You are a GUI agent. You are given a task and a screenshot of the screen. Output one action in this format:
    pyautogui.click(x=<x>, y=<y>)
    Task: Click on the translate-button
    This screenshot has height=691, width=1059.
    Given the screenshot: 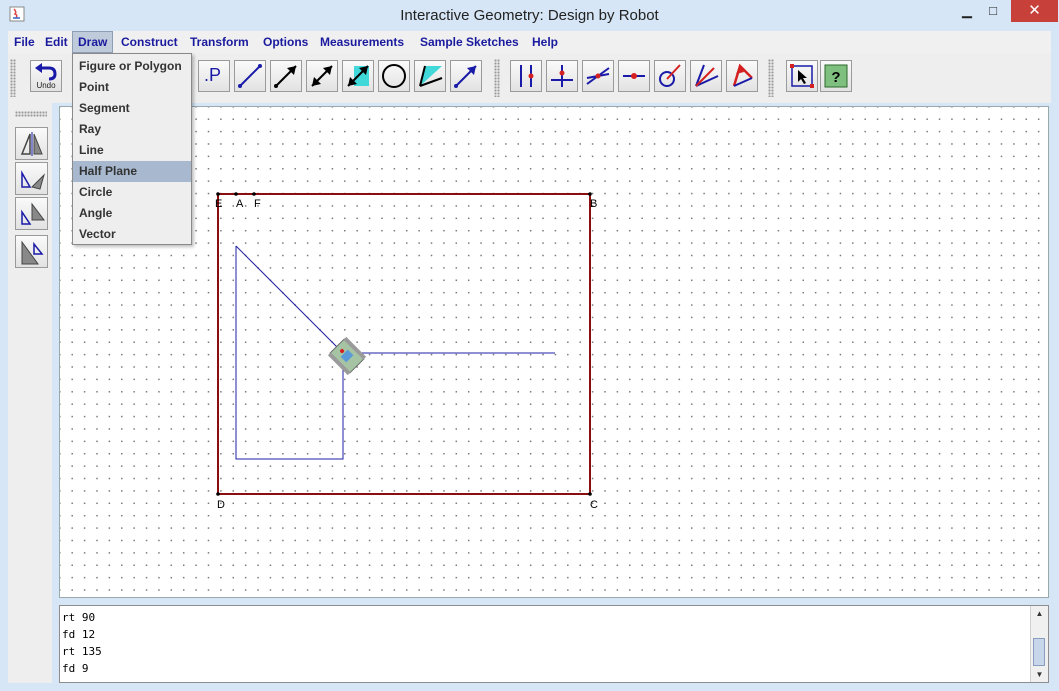 What is the action you would take?
    pyautogui.click(x=31, y=251)
    